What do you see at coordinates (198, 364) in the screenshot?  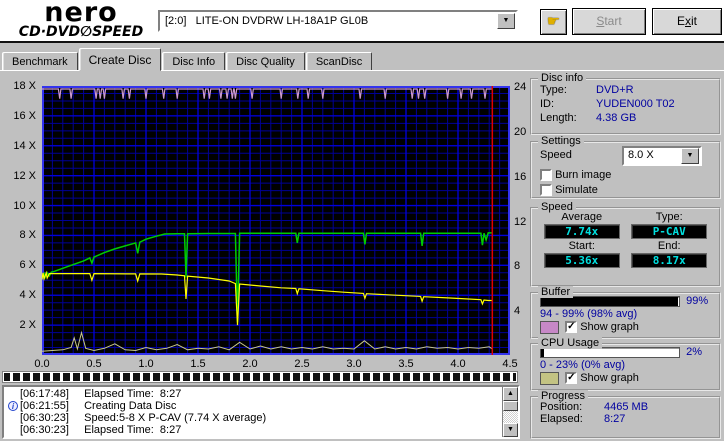 I see `x-axis-tick-label: 1.5` at bounding box center [198, 364].